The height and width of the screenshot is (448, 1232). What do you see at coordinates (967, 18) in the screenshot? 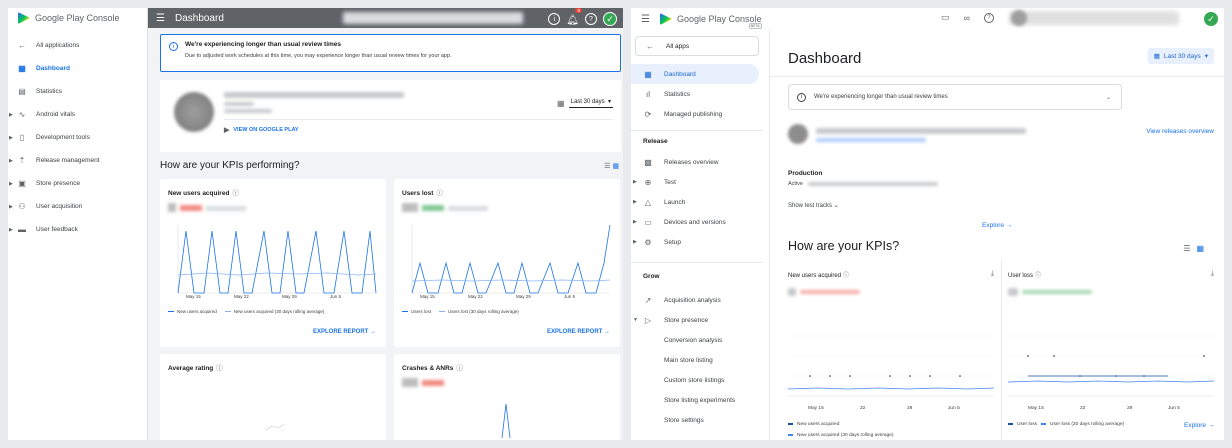
I see `link-icon: ∞` at bounding box center [967, 18].